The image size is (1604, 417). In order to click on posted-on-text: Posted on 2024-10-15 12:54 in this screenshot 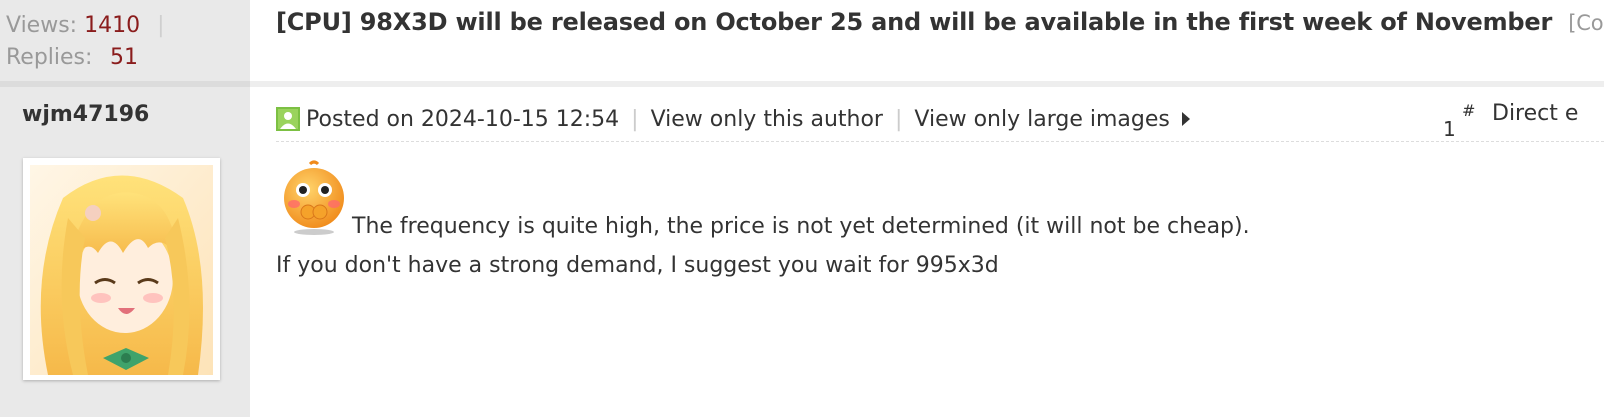, I will do `click(463, 119)`.